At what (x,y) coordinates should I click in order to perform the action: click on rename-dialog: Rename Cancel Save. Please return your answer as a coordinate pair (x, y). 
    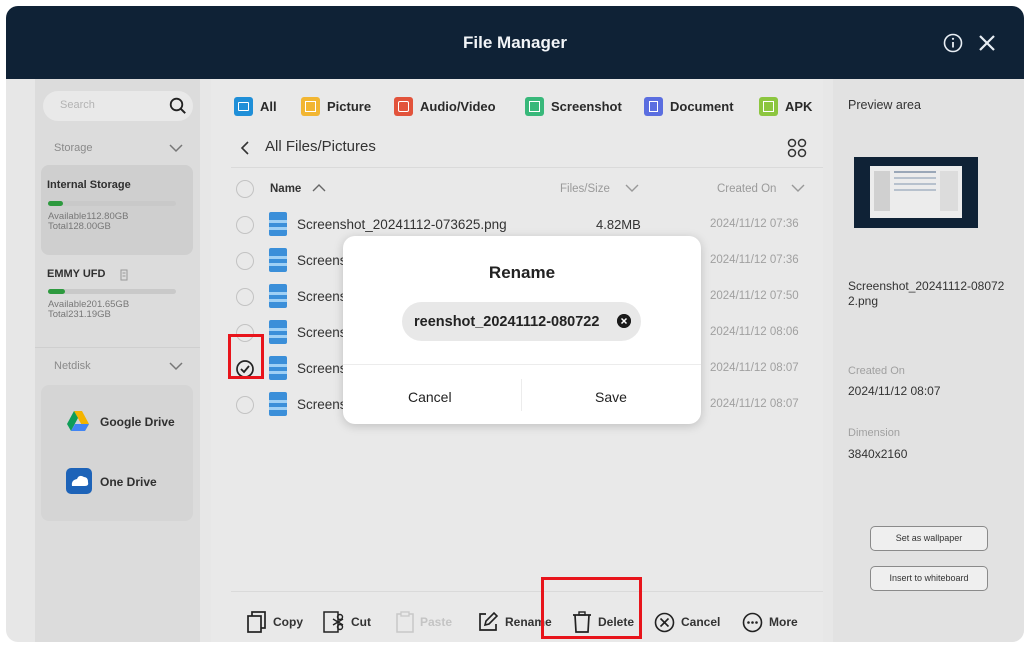
    Looking at the image, I should click on (522, 330).